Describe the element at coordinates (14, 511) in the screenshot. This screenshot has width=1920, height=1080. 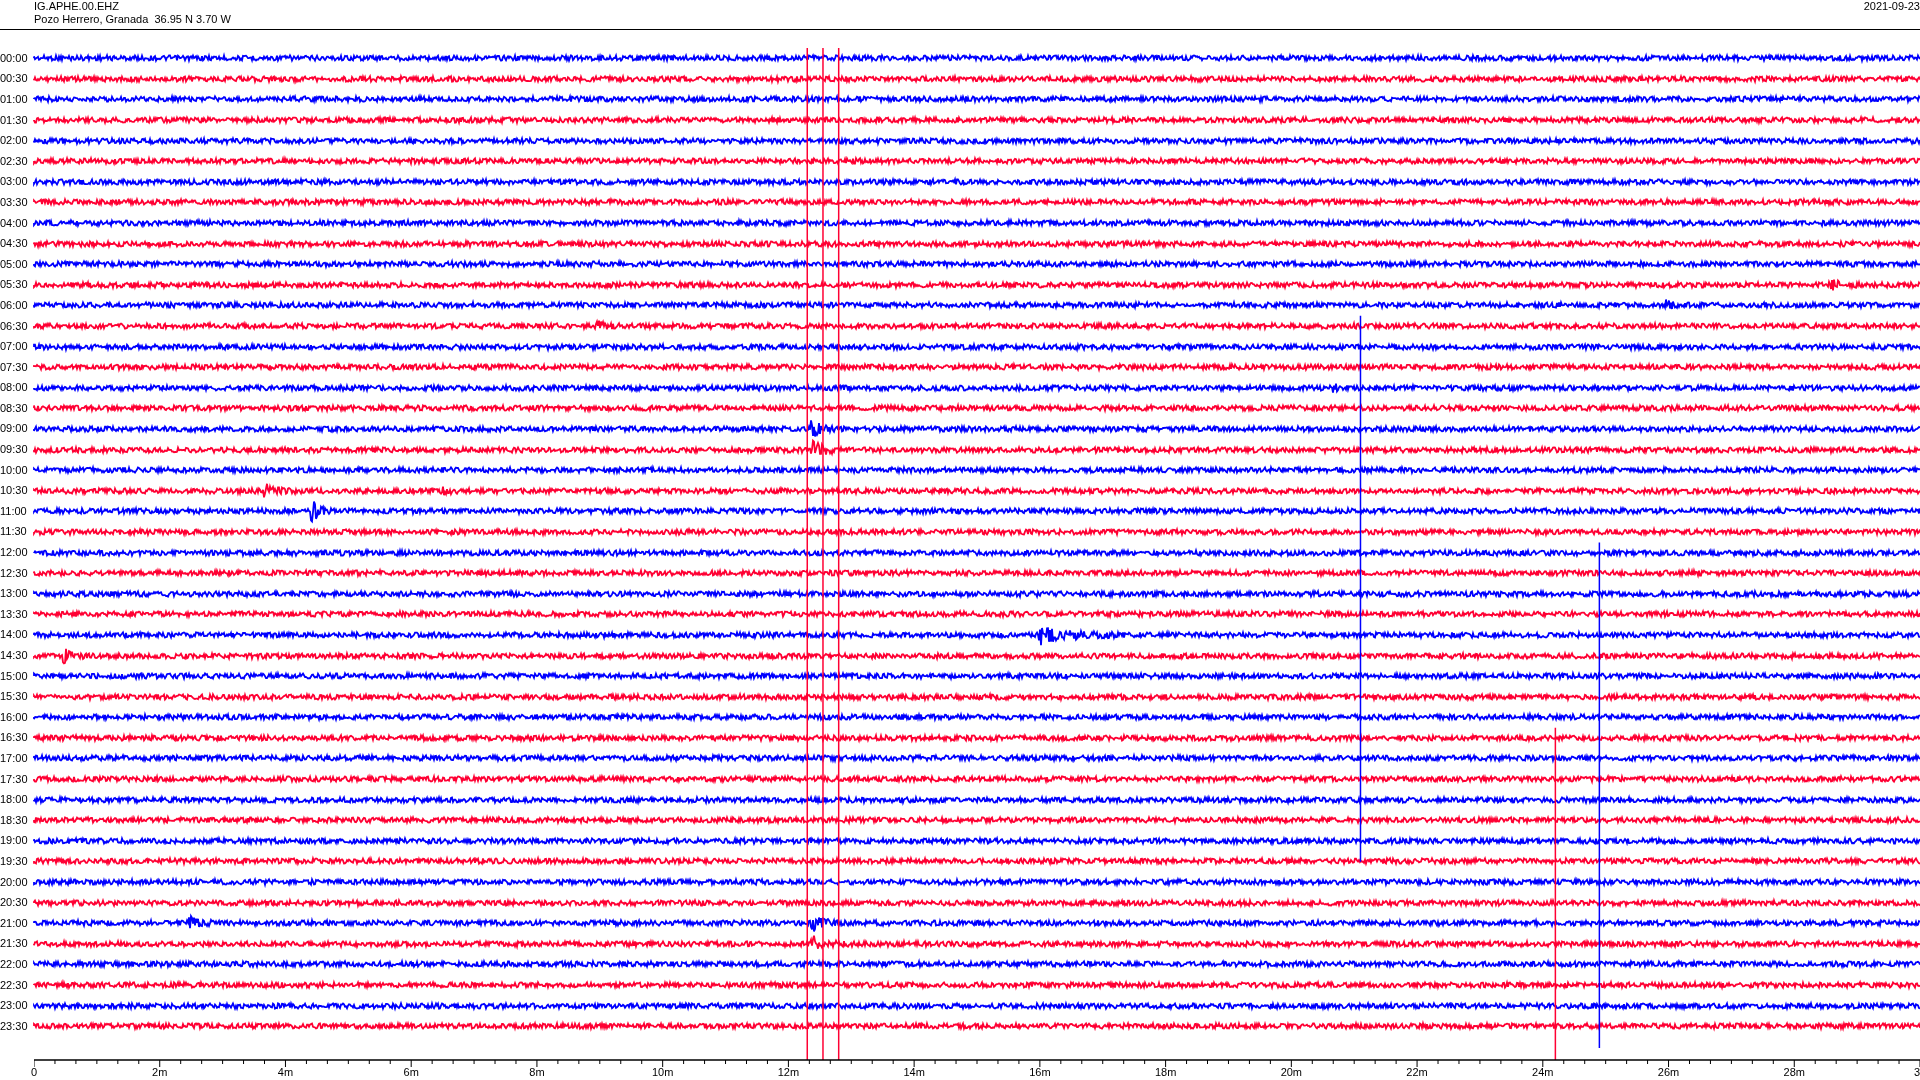
I see `time-label: 11:00` at that location.